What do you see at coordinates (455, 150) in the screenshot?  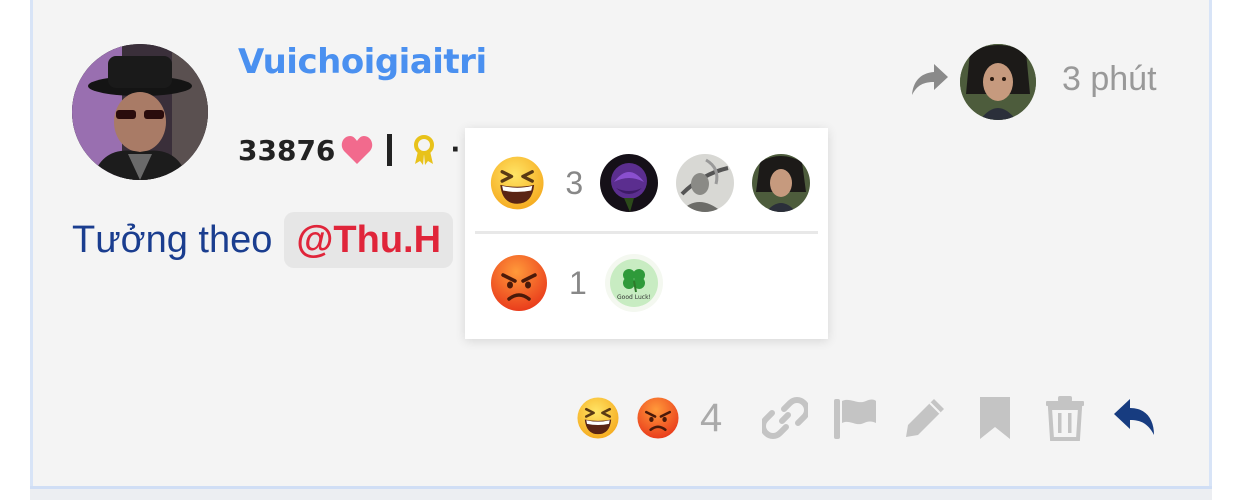 I see `stats-extra: ·` at bounding box center [455, 150].